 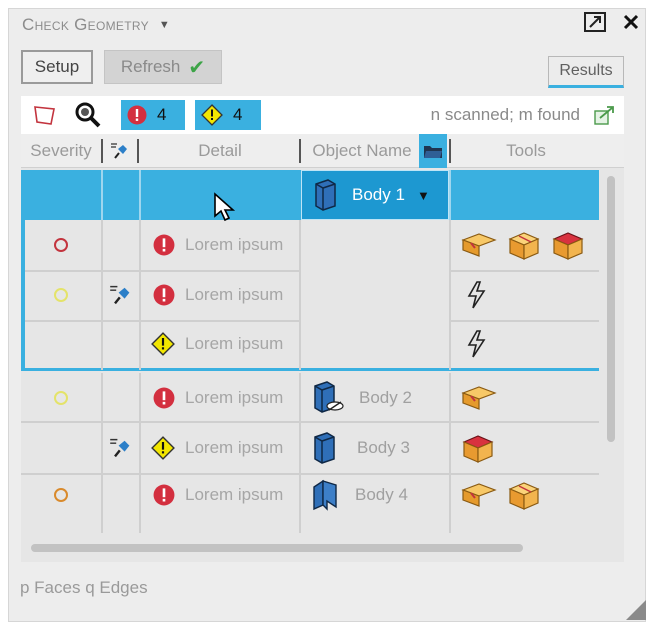 I want to click on error-count: 4, so click(x=162, y=114).